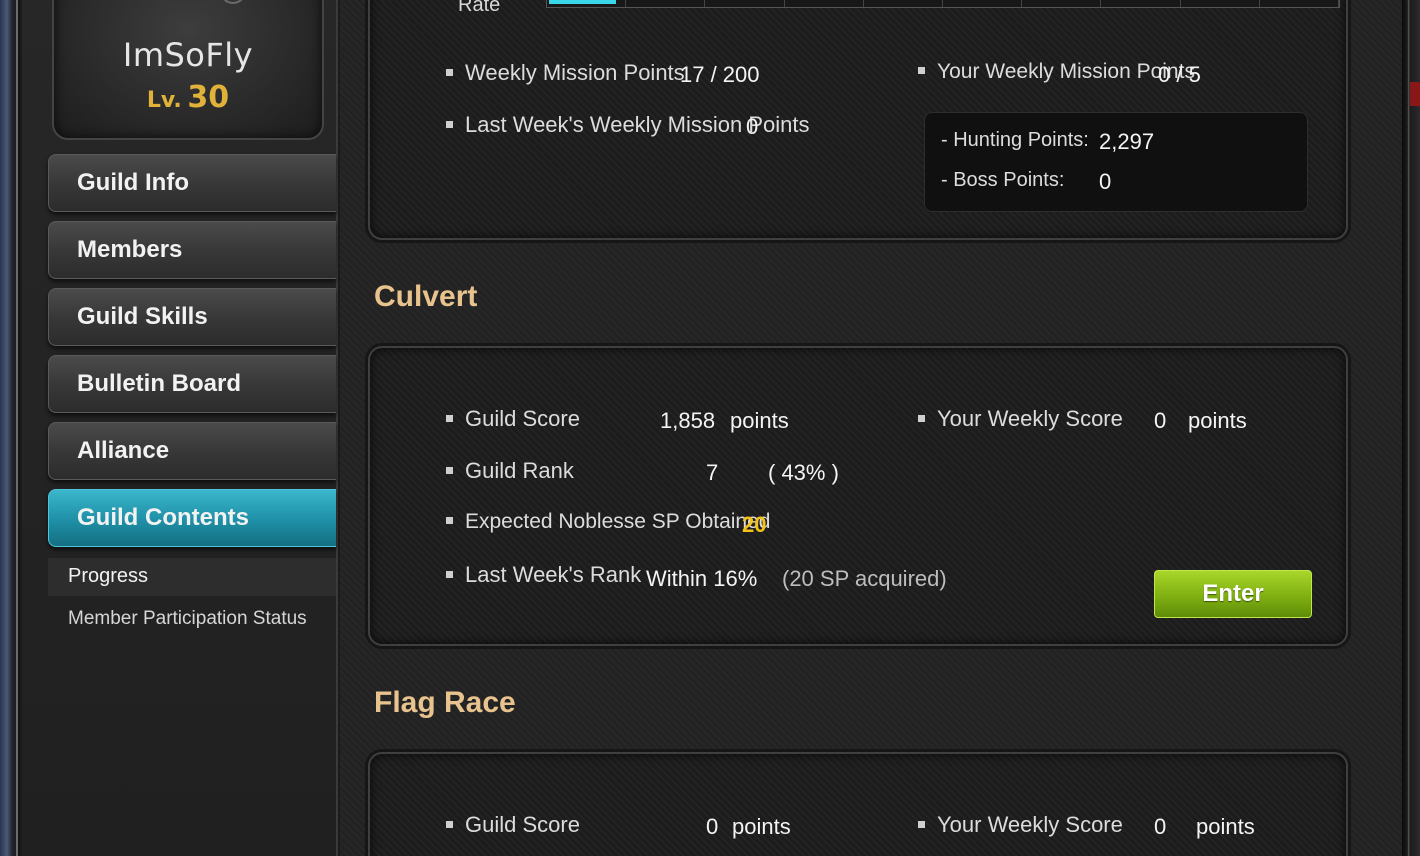 The image size is (1420, 856). What do you see at coordinates (1411, 428) in the screenshot?
I see `window-right-edge` at bounding box center [1411, 428].